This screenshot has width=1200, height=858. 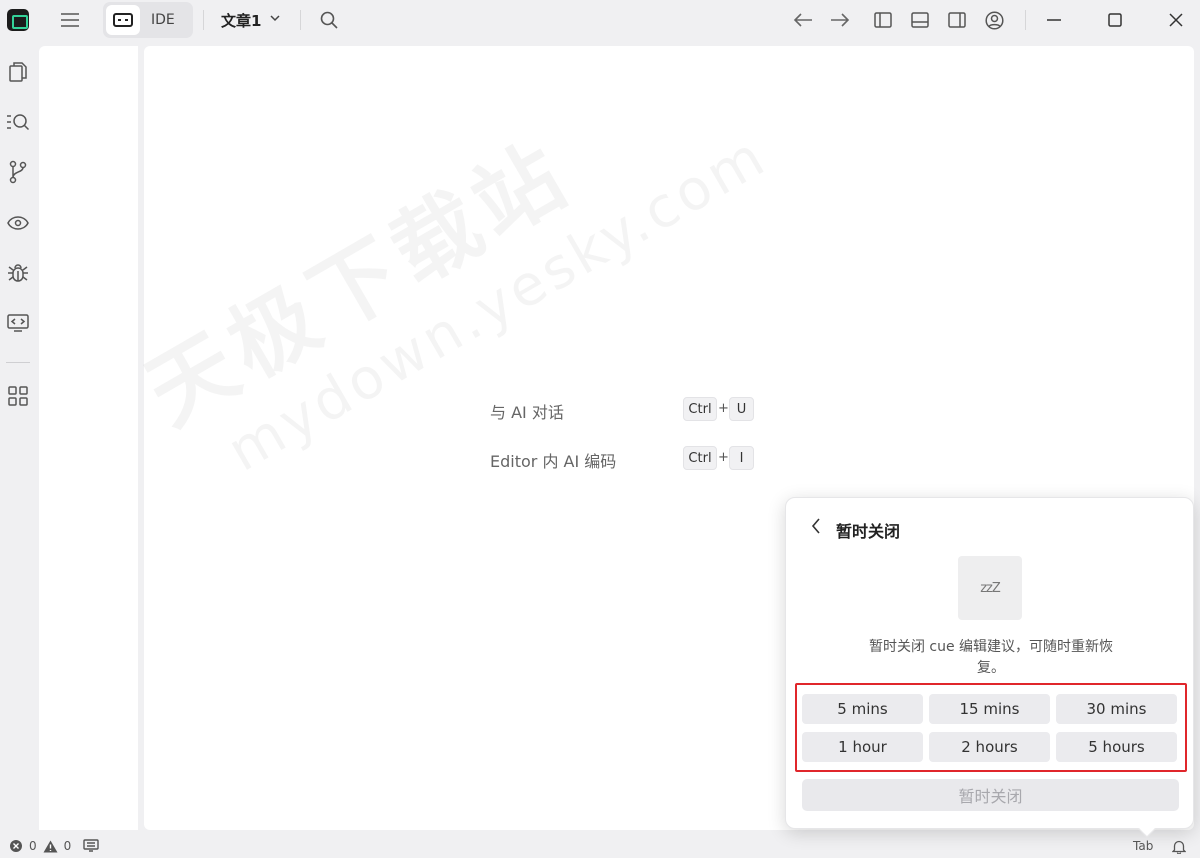 What do you see at coordinates (1176, 20) in the screenshot?
I see `close-icon` at bounding box center [1176, 20].